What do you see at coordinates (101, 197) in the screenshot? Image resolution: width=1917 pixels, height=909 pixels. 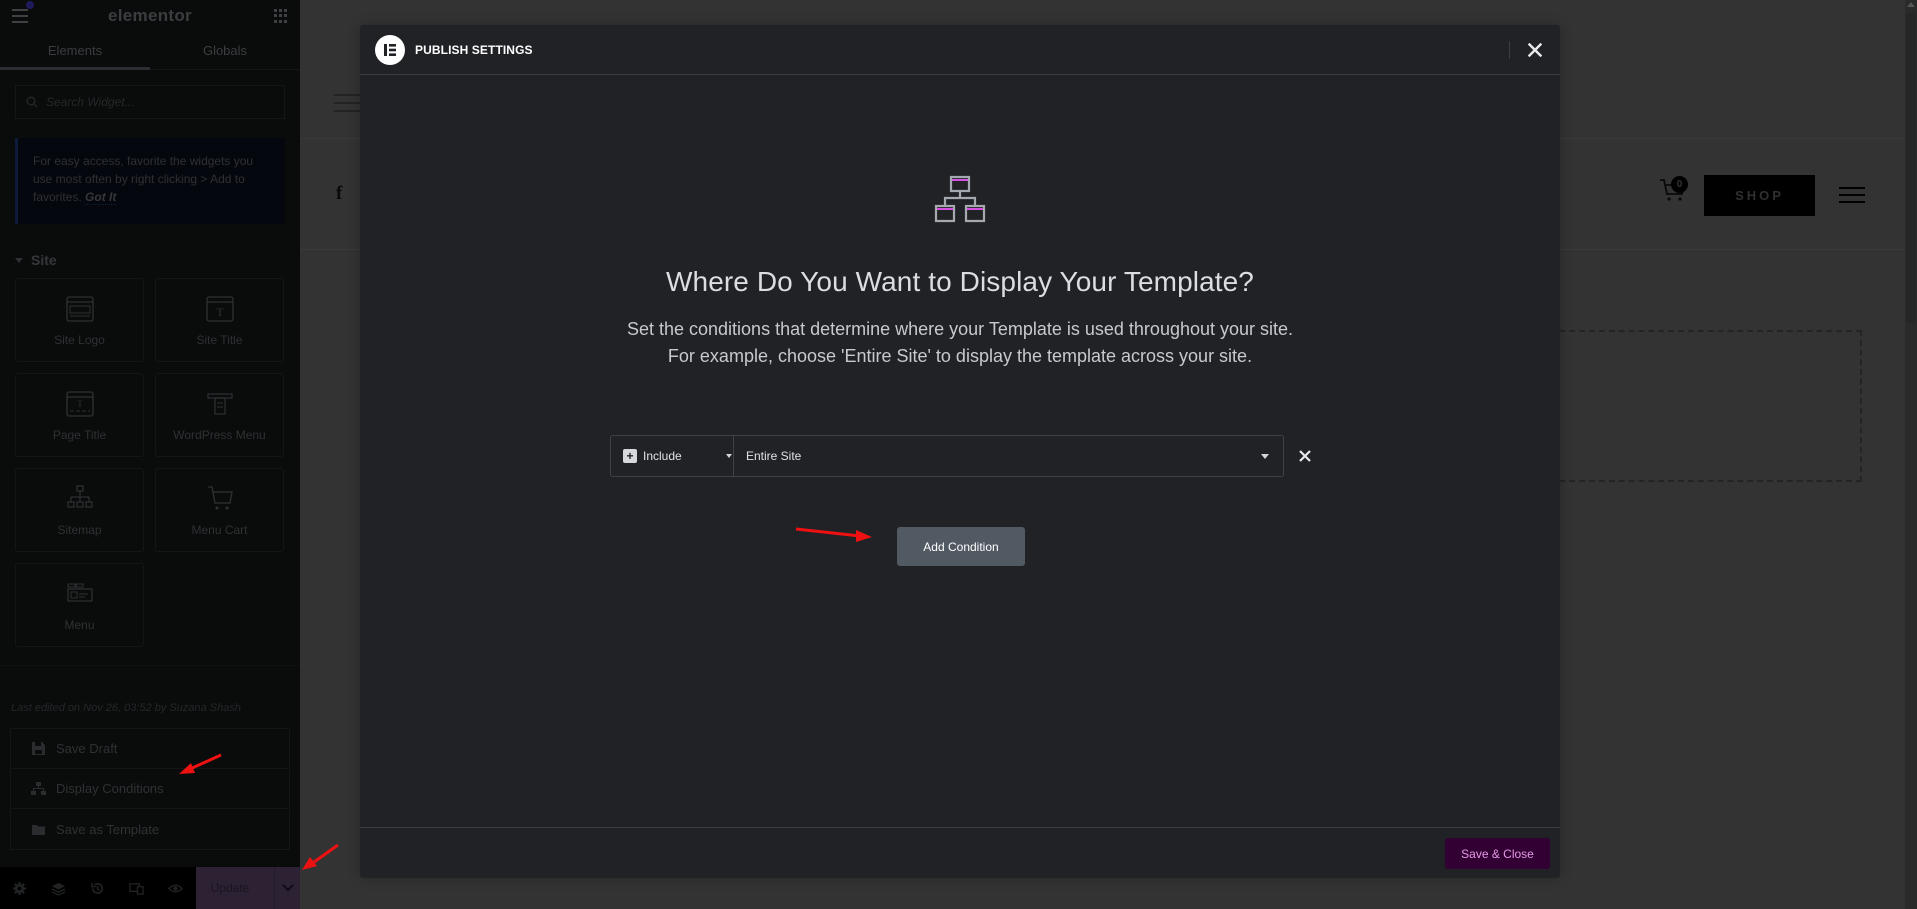 I see `got-it-link: Got It` at bounding box center [101, 197].